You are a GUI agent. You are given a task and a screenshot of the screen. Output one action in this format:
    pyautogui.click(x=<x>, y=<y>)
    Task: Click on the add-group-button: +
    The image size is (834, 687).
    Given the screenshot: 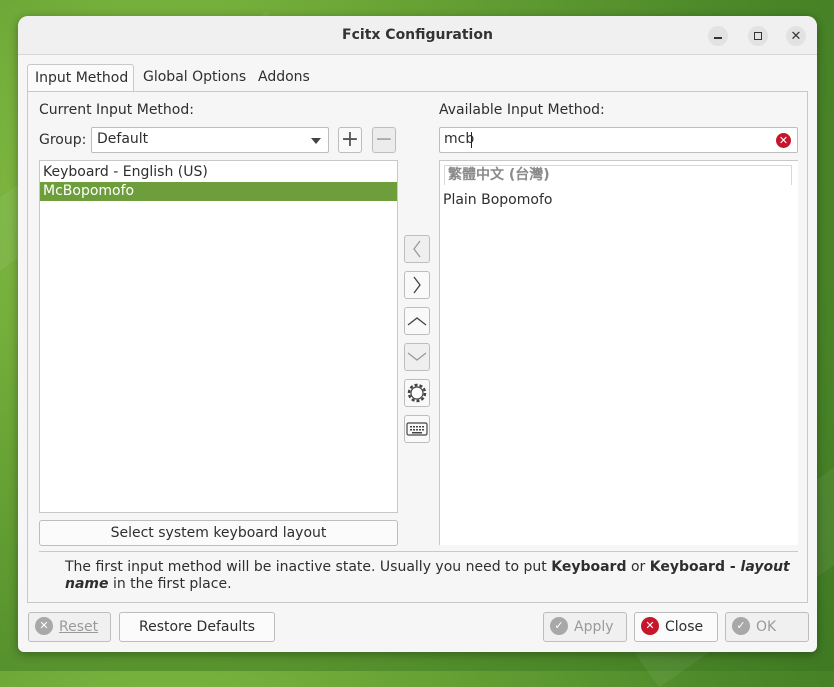 What is the action you would take?
    pyautogui.click(x=350, y=140)
    